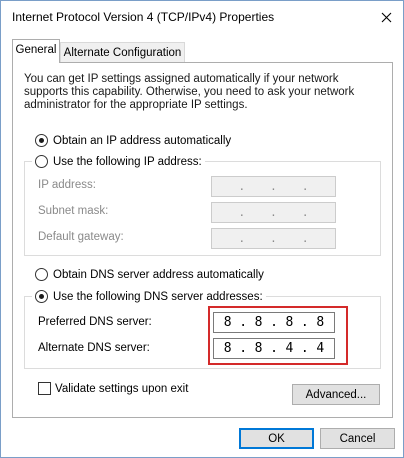  Describe the element at coordinates (127, 161) in the screenshot. I see `use-following-ip-label: Use the following IP address:` at that location.